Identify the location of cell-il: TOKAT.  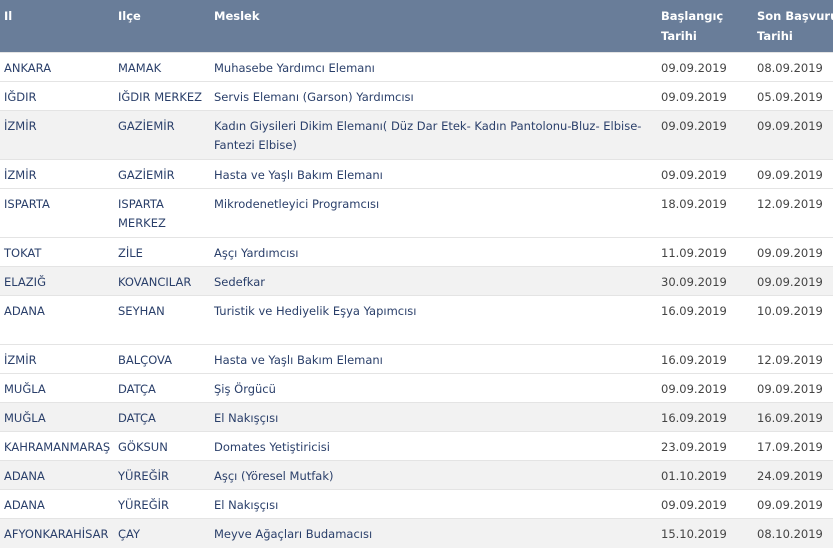
(57, 252).